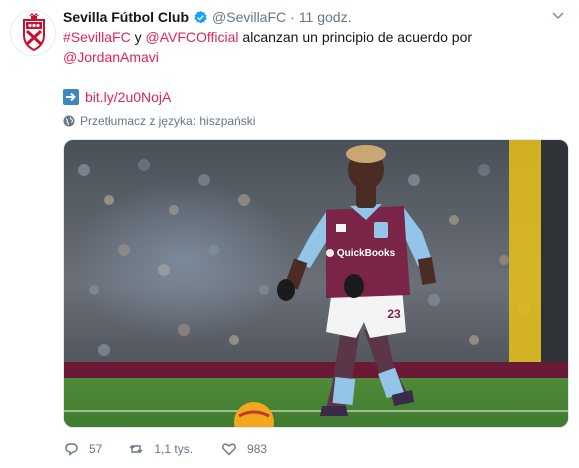 The height and width of the screenshot is (468, 579). Describe the element at coordinates (174, 449) in the screenshot. I see `retweet-count: 1,1 tys.` at that location.